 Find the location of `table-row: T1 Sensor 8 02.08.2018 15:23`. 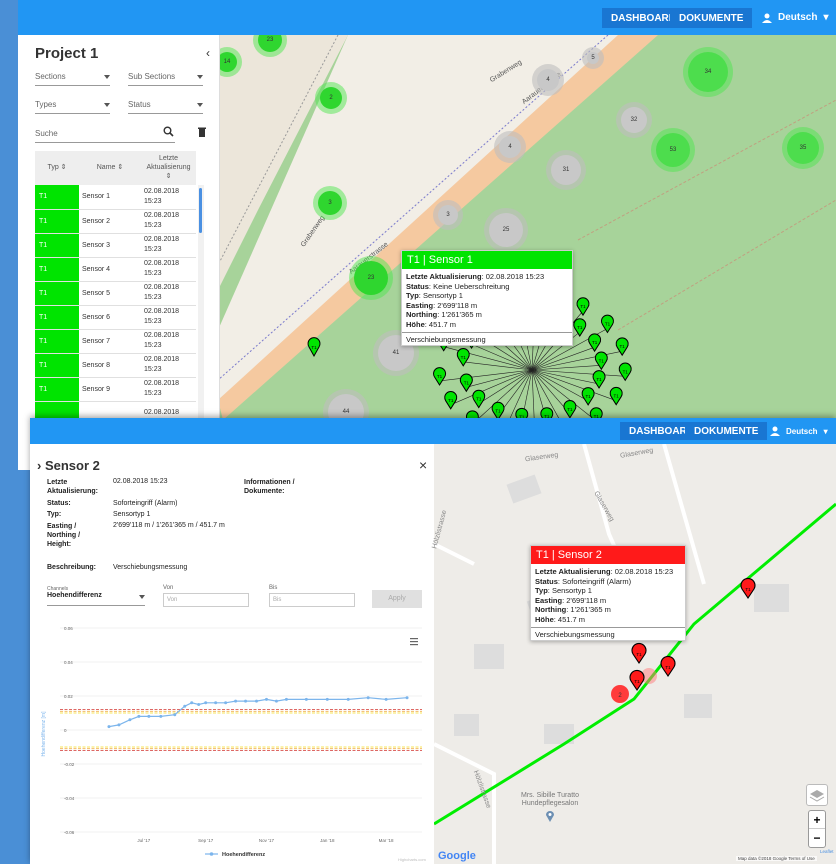

table-row: T1 Sensor 8 02.08.2018 15:23 is located at coordinates (115, 365).